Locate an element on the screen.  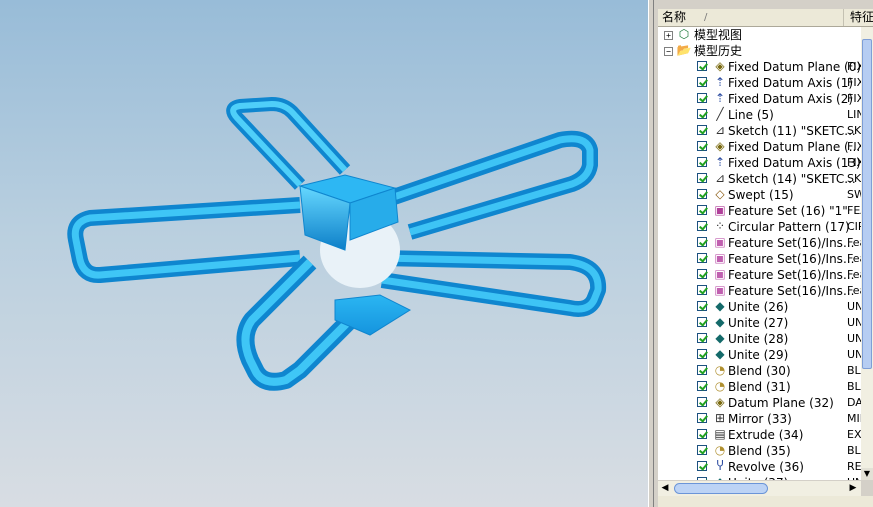
tree-item: ⊞Mirror (33) MIR is located at coordinates (759, 419).